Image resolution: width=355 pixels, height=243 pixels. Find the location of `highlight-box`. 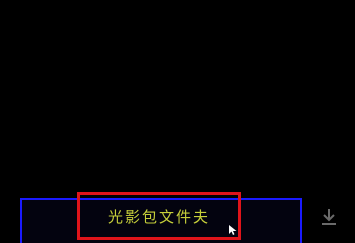

highlight-box is located at coordinates (159, 216).